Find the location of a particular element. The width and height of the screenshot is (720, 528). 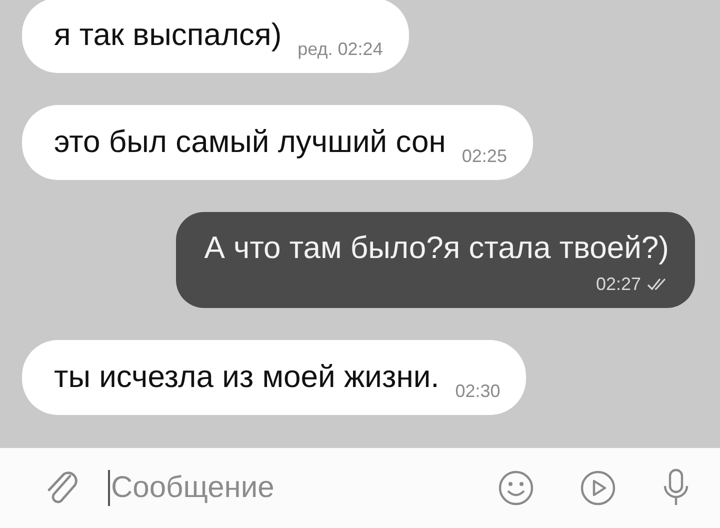

message-text: это был самый лучший сон is located at coordinates (250, 142).